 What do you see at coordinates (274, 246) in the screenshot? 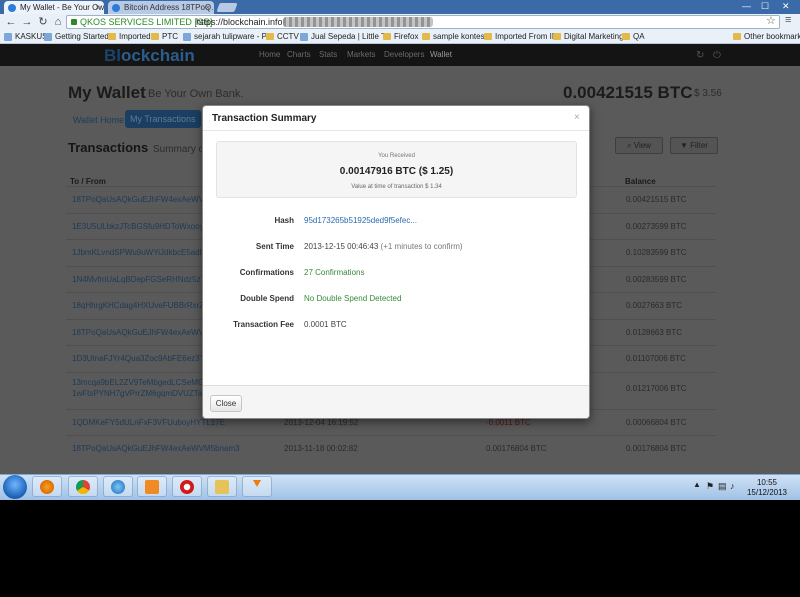
I see `sent-time-label: Sent Time` at bounding box center [274, 246].